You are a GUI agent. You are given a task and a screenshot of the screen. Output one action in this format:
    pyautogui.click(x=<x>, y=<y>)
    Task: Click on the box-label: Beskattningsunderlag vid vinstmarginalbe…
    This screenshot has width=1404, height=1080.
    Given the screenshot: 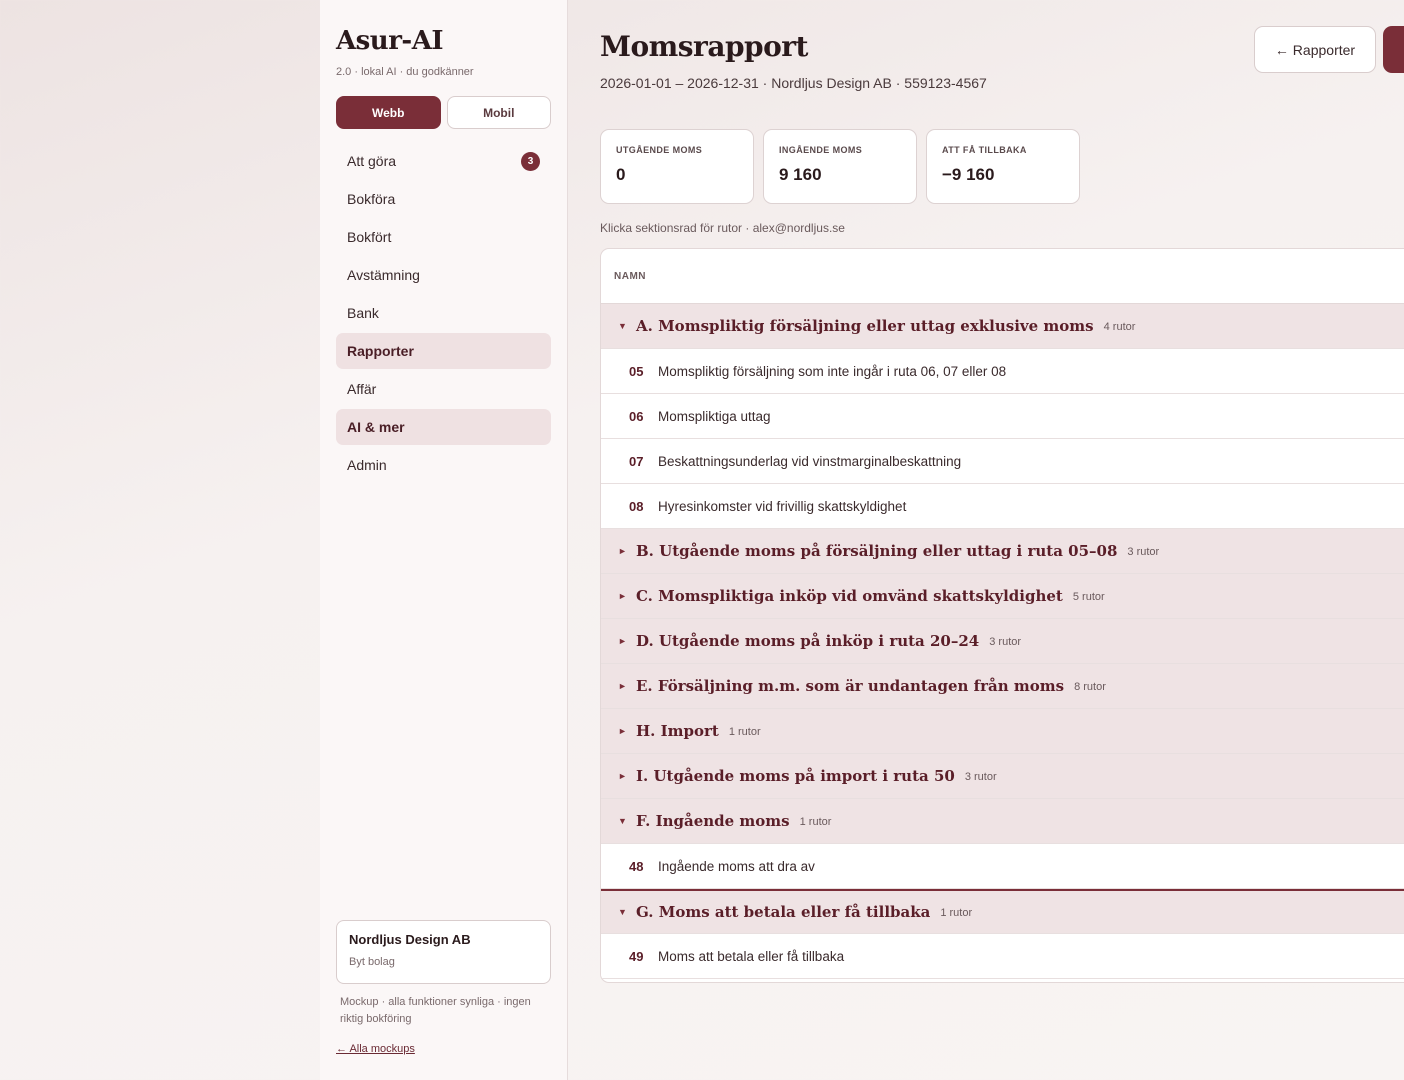 What is the action you would take?
    pyautogui.click(x=810, y=461)
    